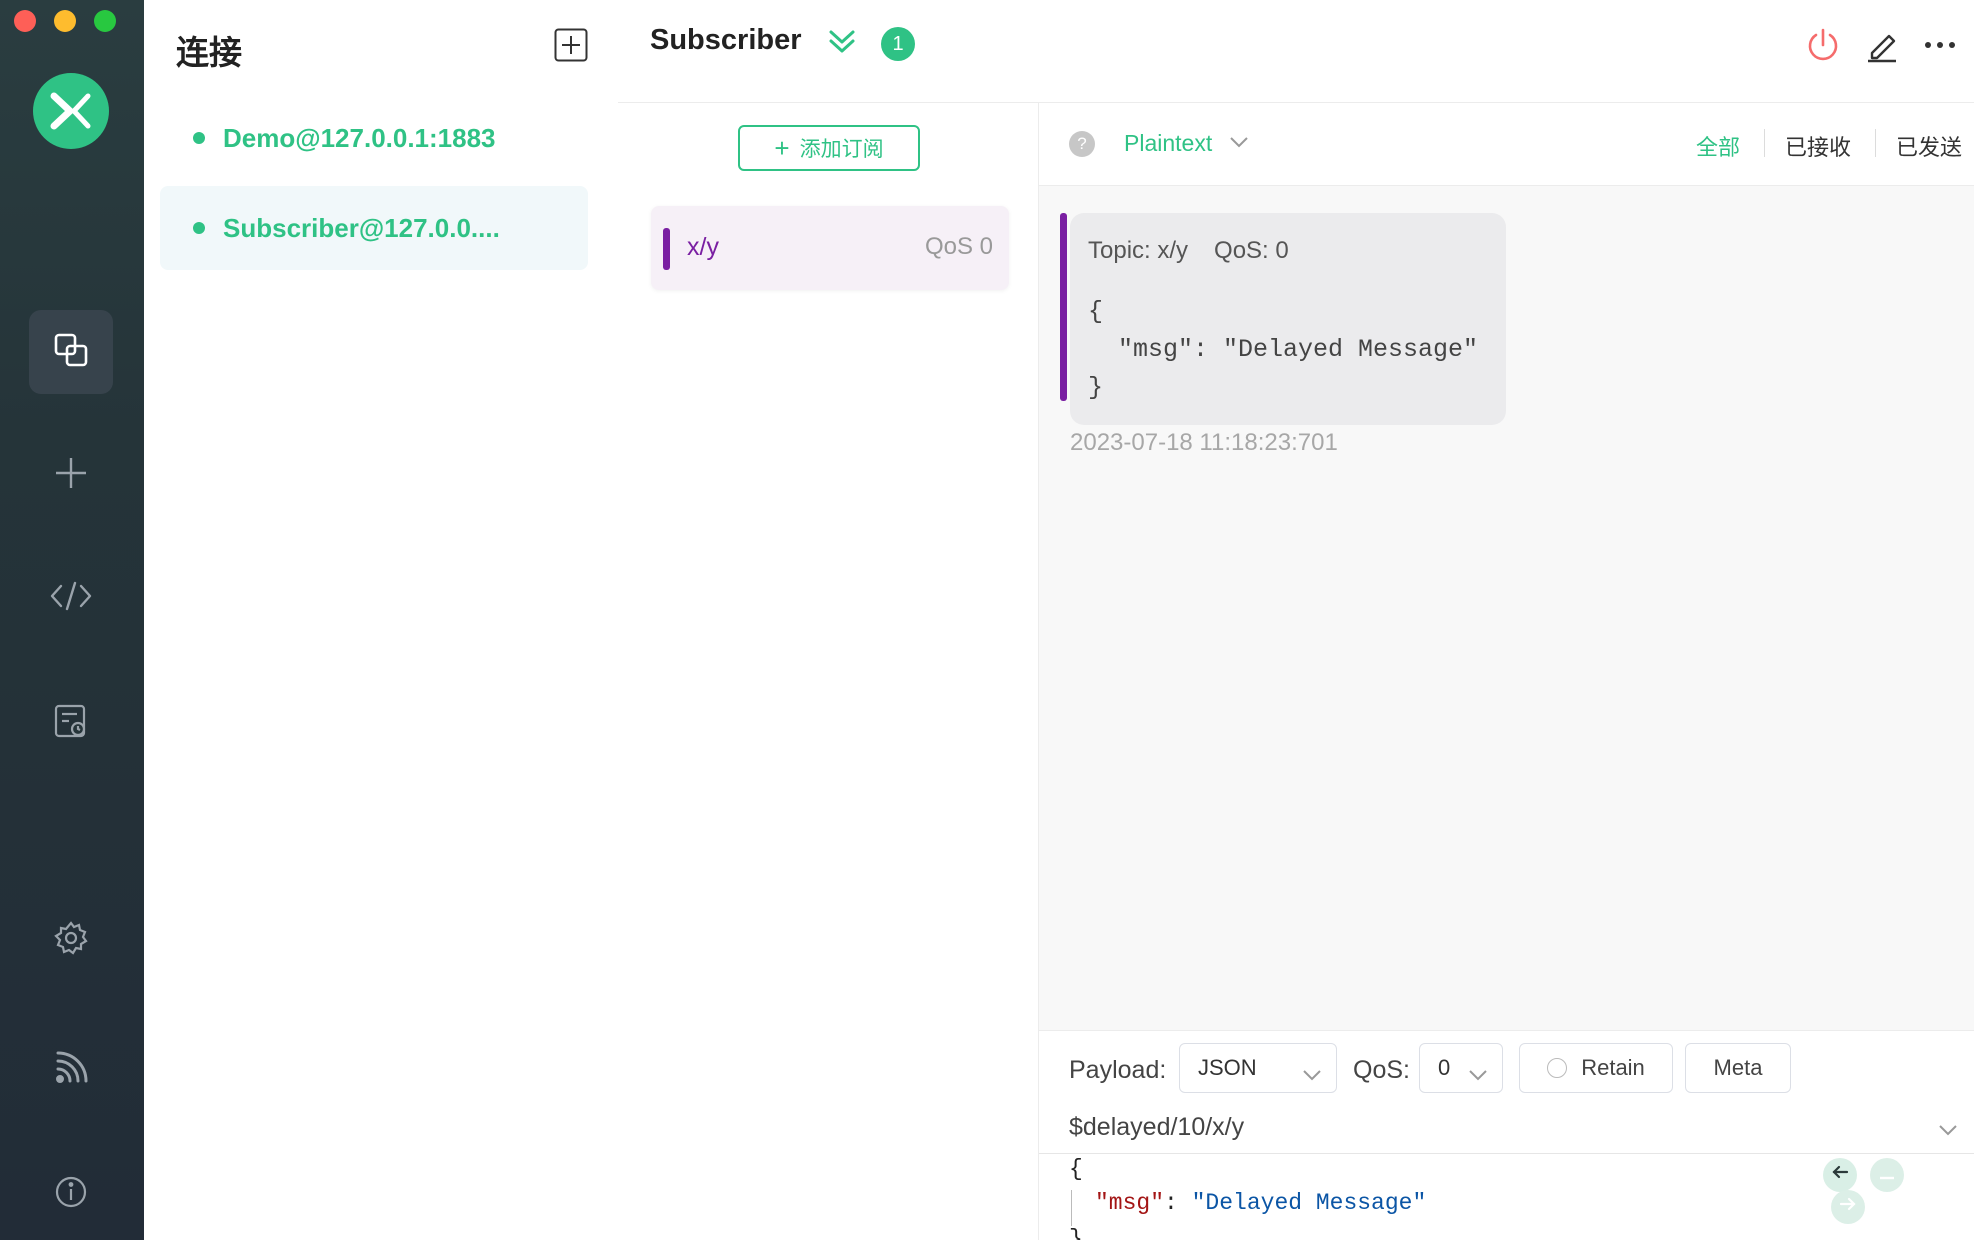  I want to click on next-message-button, so click(1848, 1207).